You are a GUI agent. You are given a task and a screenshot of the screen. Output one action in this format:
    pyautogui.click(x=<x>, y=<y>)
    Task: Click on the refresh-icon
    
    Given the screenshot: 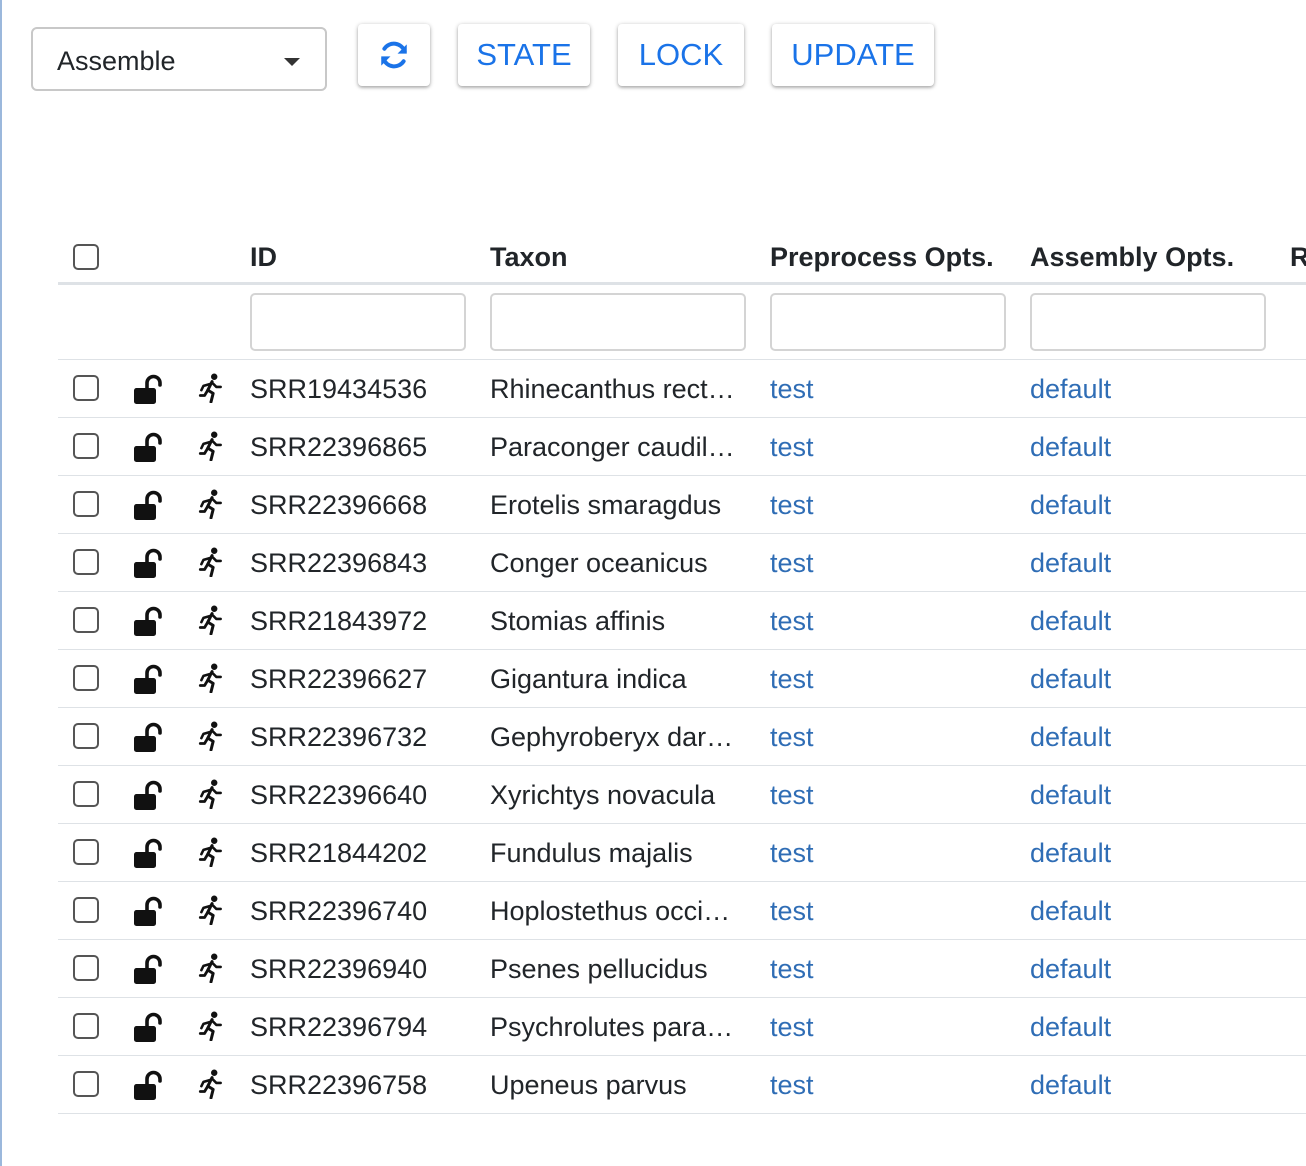 What is the action you would take?
    pyautogui.click(x=394, y=55)
    